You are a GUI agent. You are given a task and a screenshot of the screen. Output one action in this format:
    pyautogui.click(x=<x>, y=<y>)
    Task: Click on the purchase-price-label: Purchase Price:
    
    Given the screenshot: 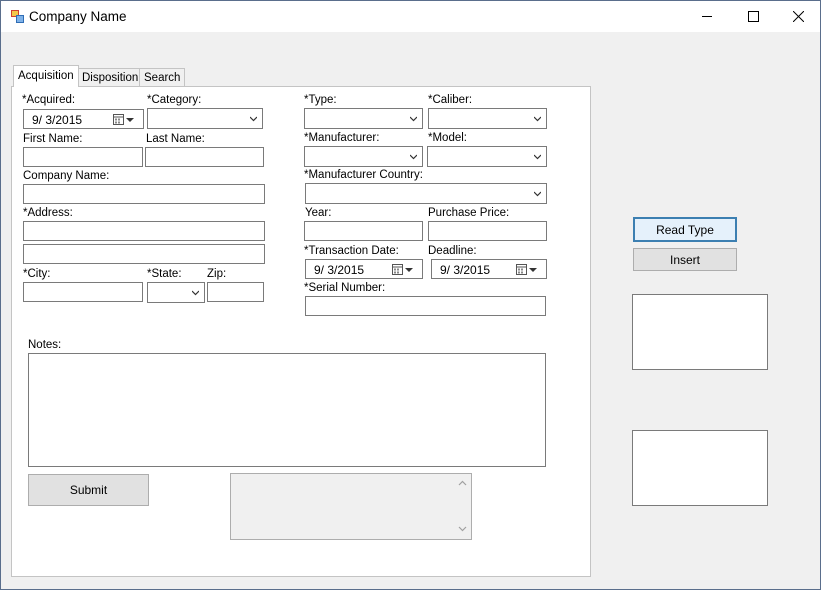 What is the action you would take?
    pyautogui.click(x=469, y=213)
    